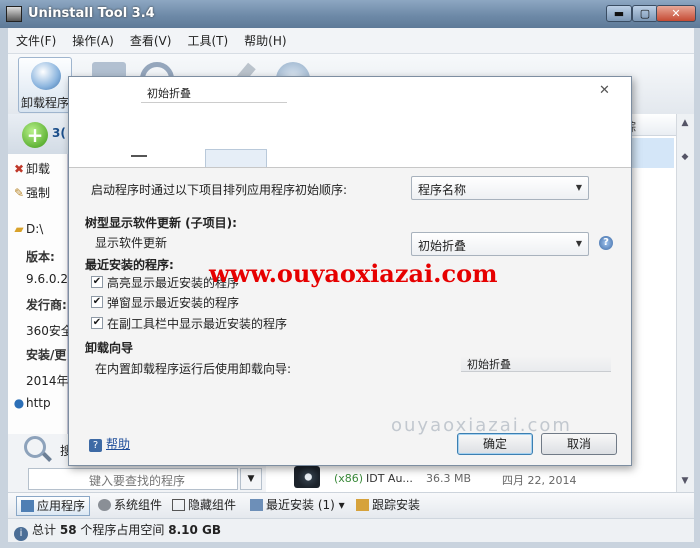 This screenshot has width=700, height=548. Describe the element at coordinates (139, 156) in the screenshot. I see `dialog-tab-general` at that location.